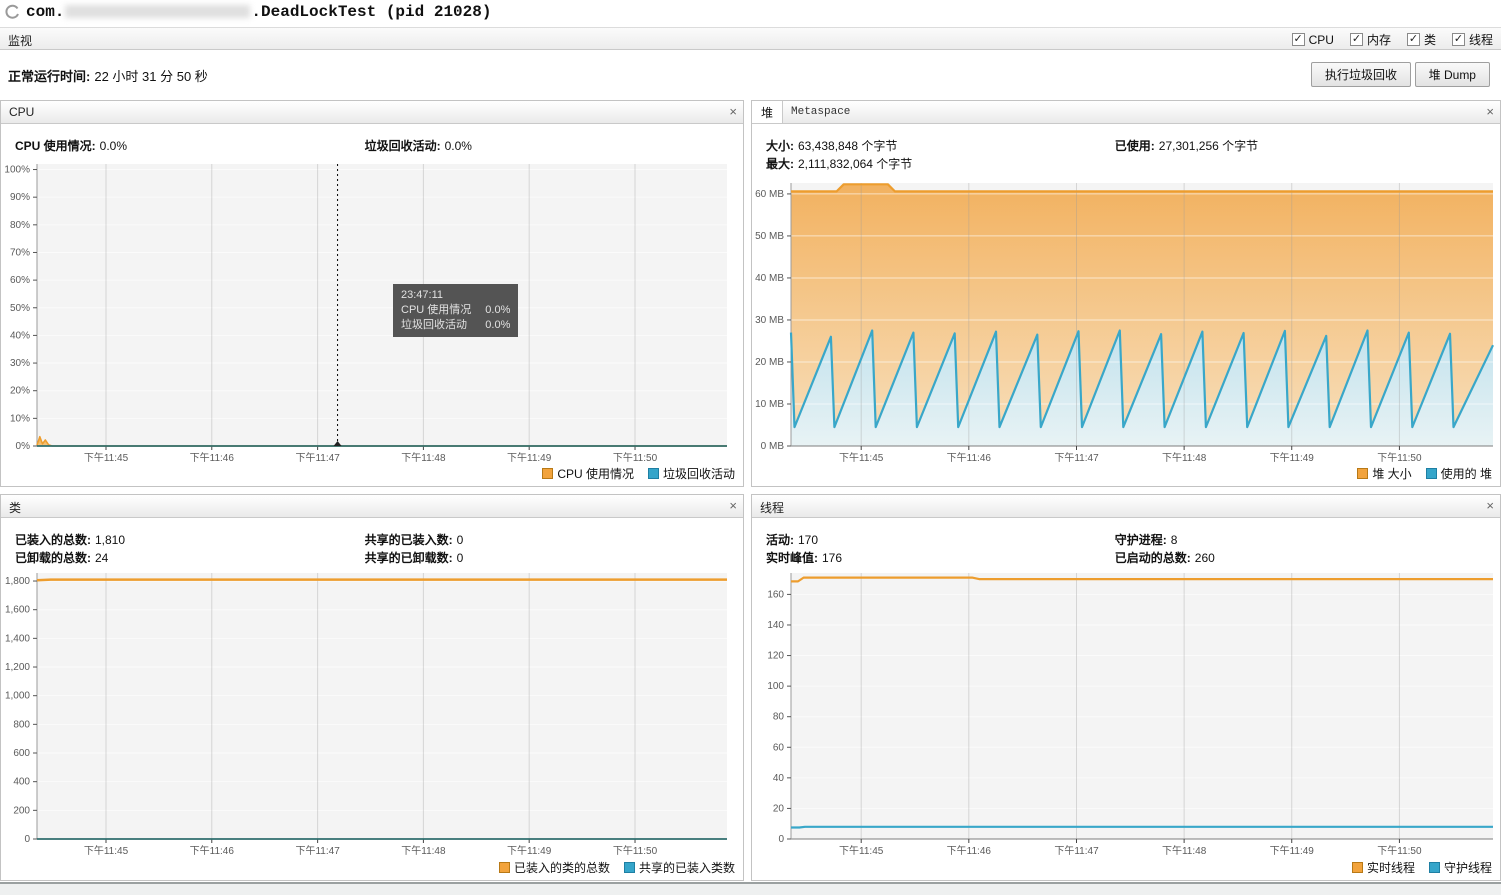 This screenshot has width=1501, height=895. What do you see at coordinates (750, 38) in the screenshot?
I see `tab-bar: 监视 ✓ CPU ✓ 内存 ✓ 类 ✓ 线程` at bounding box center [750, 38].